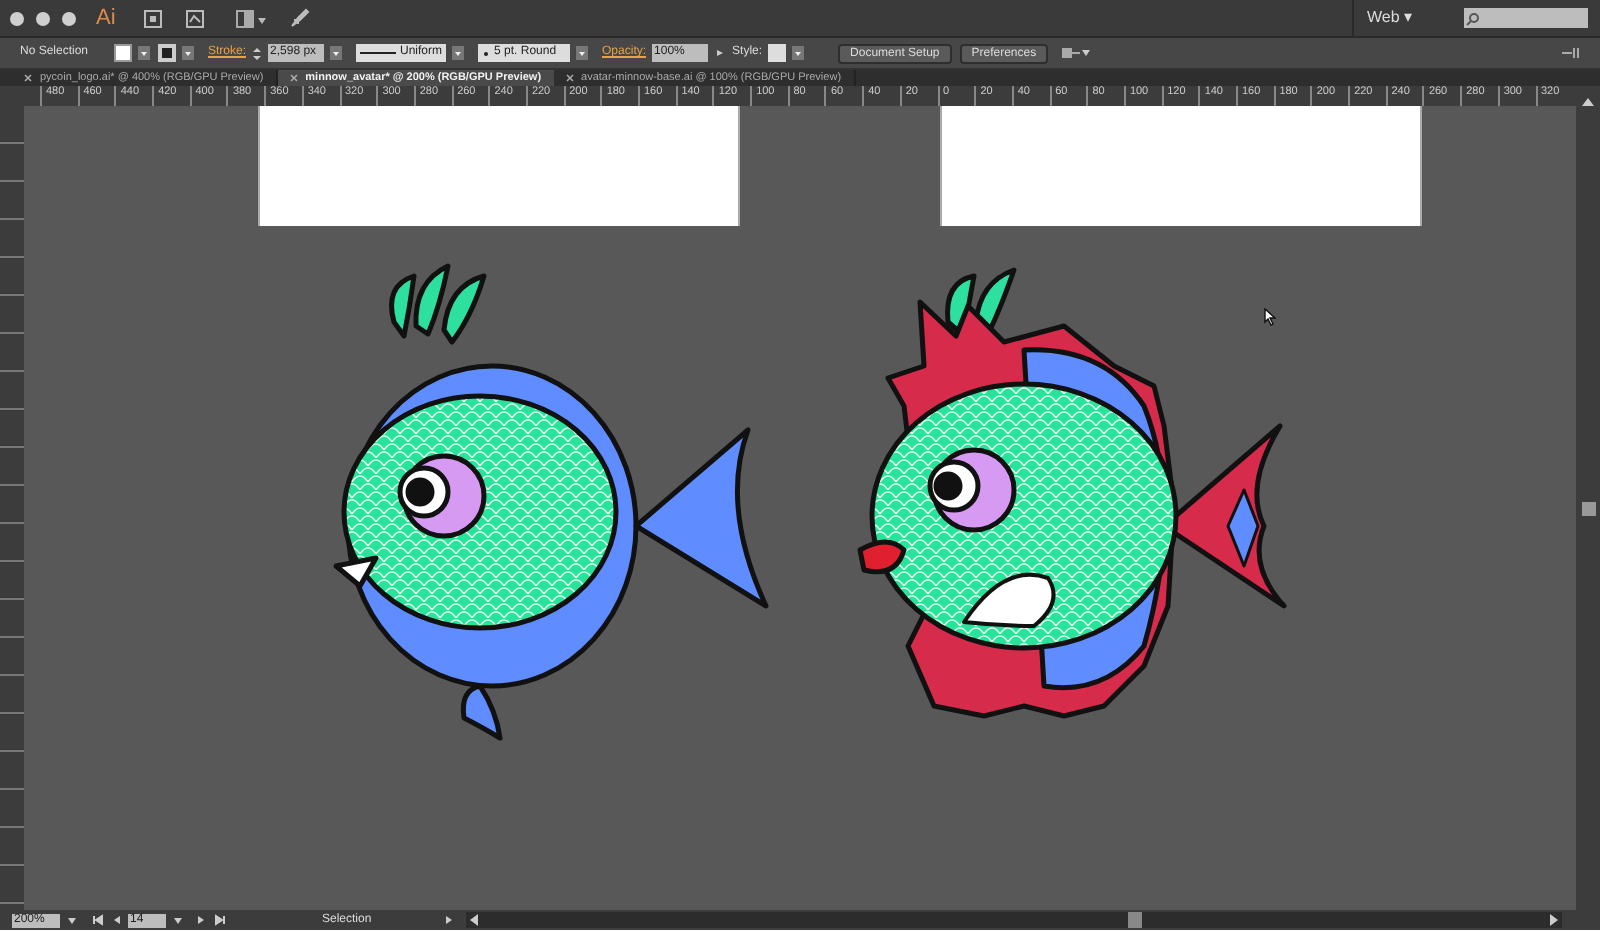 The height and width of the screenshot is (932, 1600). Describe the element at coordinates (1388, 18) in the screenshot. I see `workspace-switcher: Web ▾` at that location.